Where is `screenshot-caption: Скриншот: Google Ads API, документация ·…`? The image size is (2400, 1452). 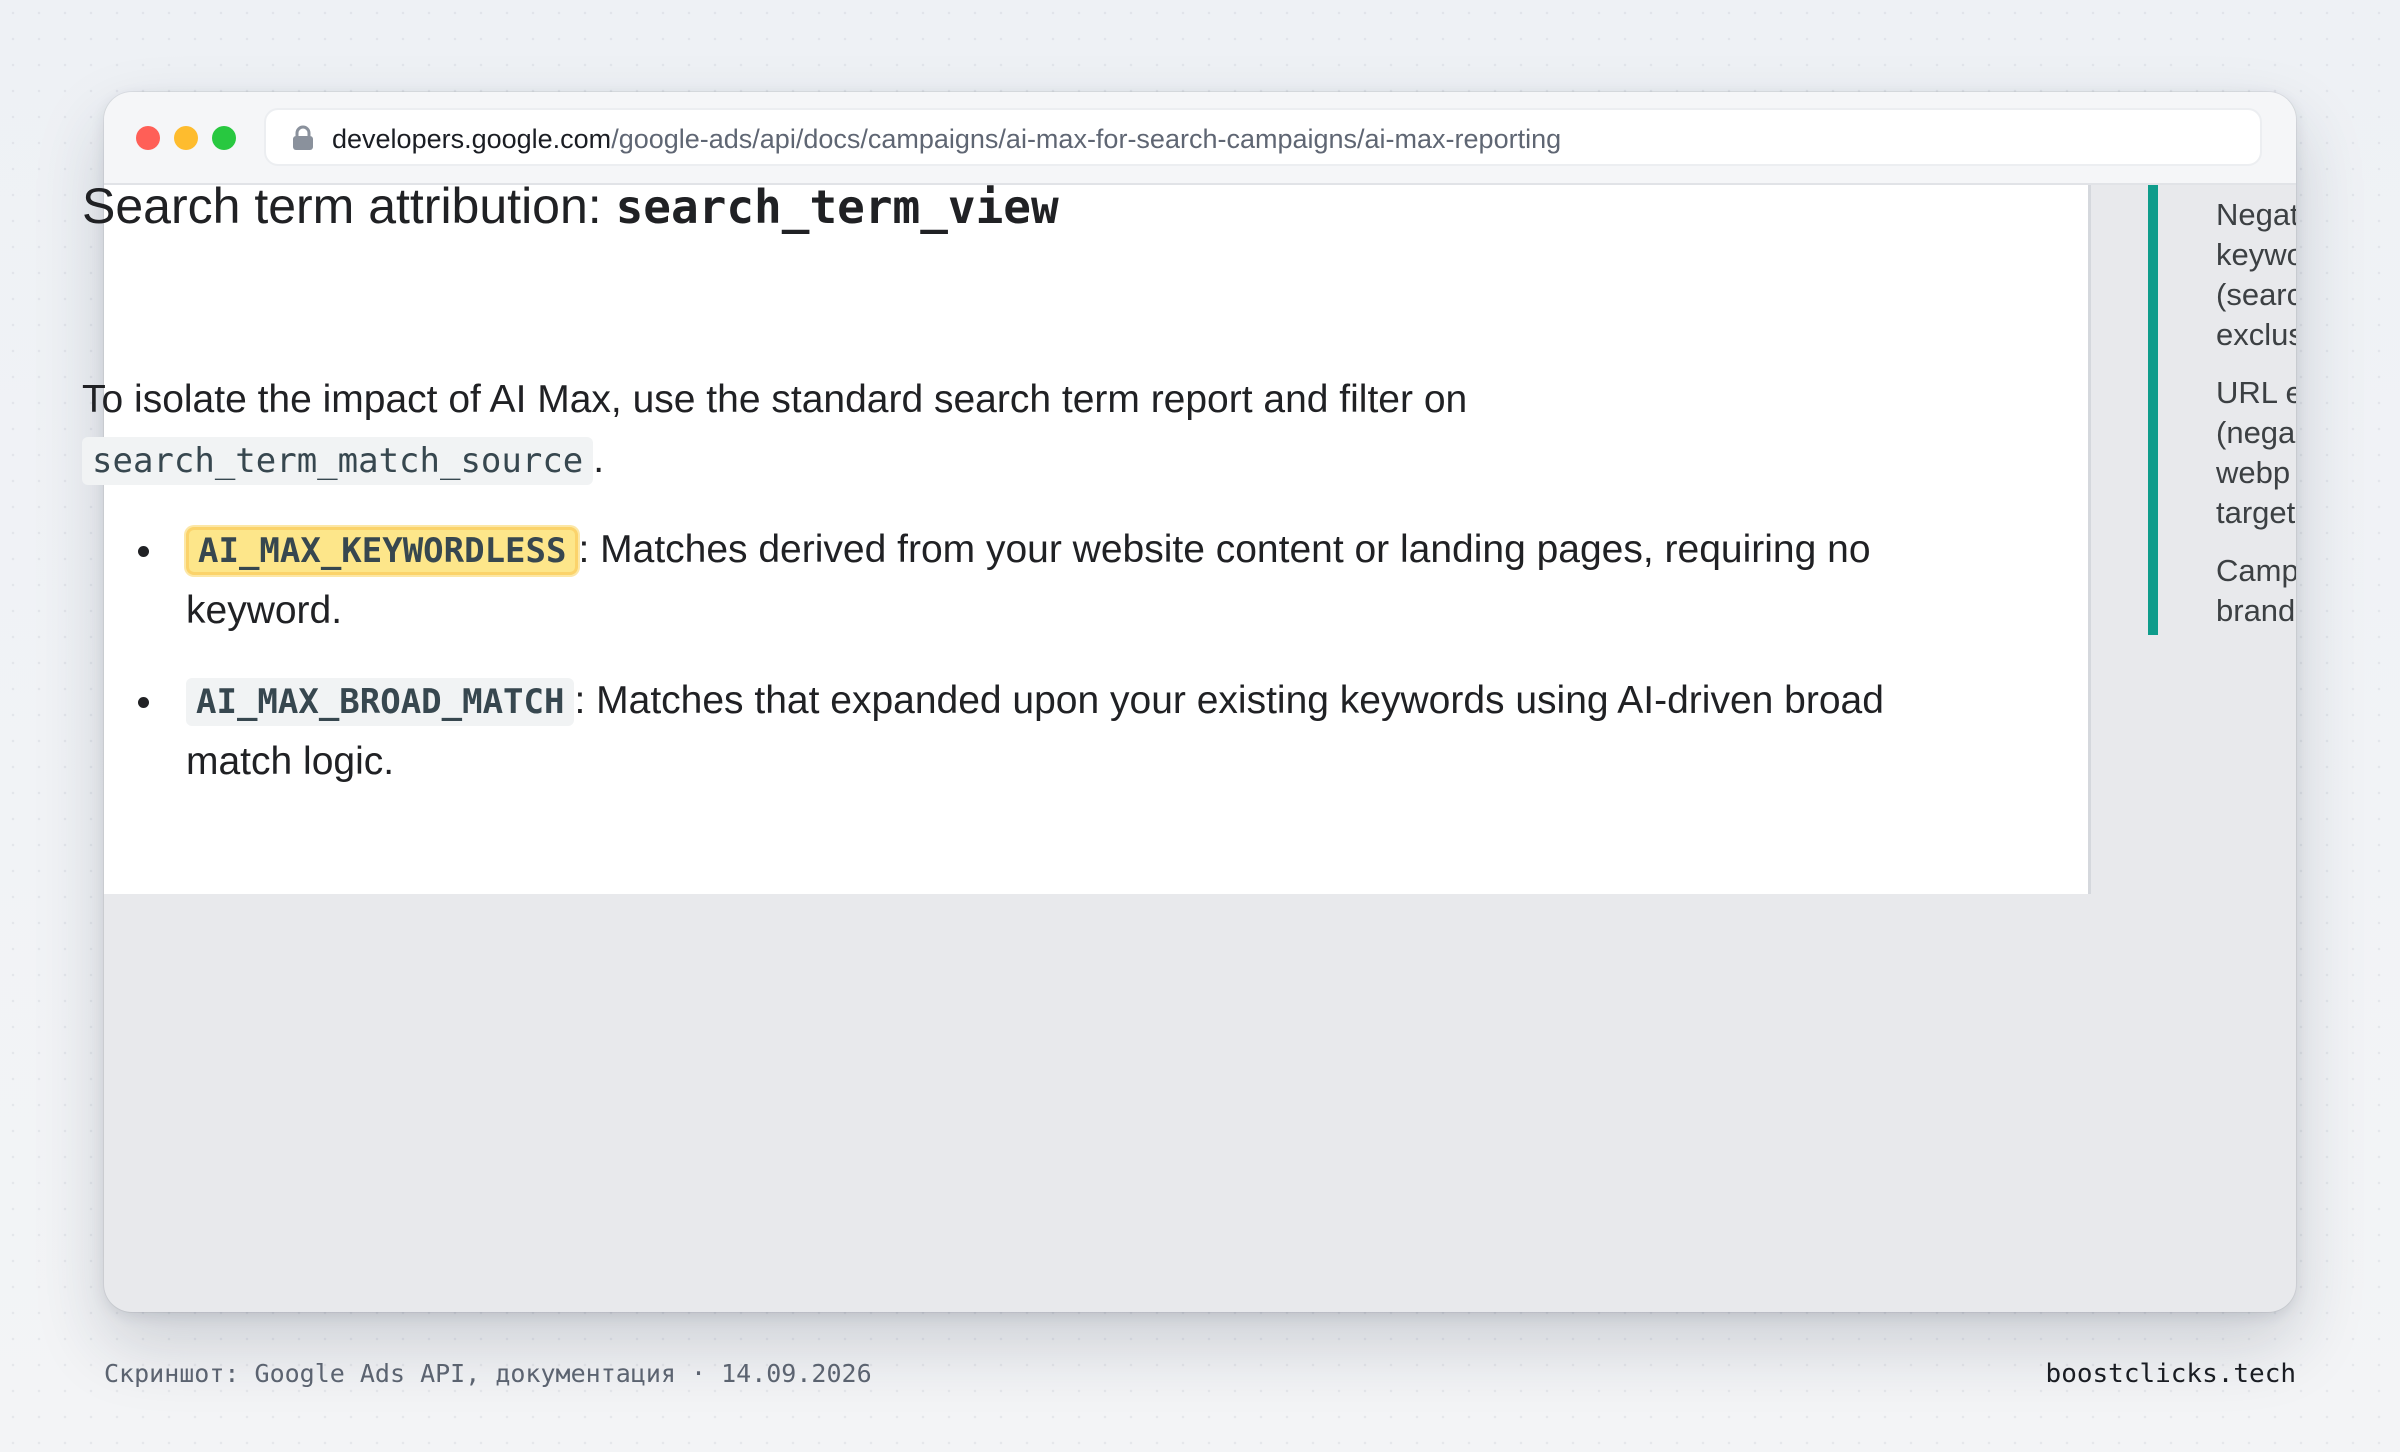 screenshot-caption: Скриншот: Google Ads API, документация ·… is located at coordinates (488, 1373).